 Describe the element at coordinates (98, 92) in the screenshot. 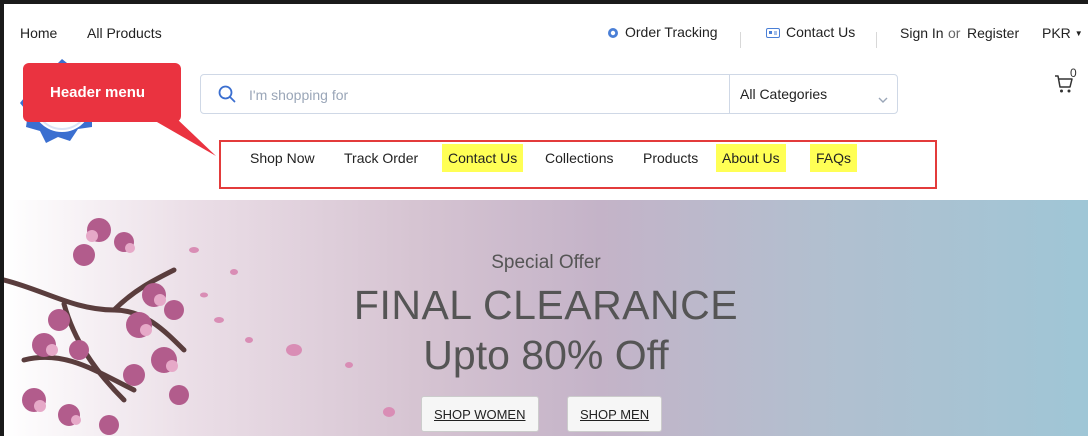

I see `callout-label: Header menu` at that location.